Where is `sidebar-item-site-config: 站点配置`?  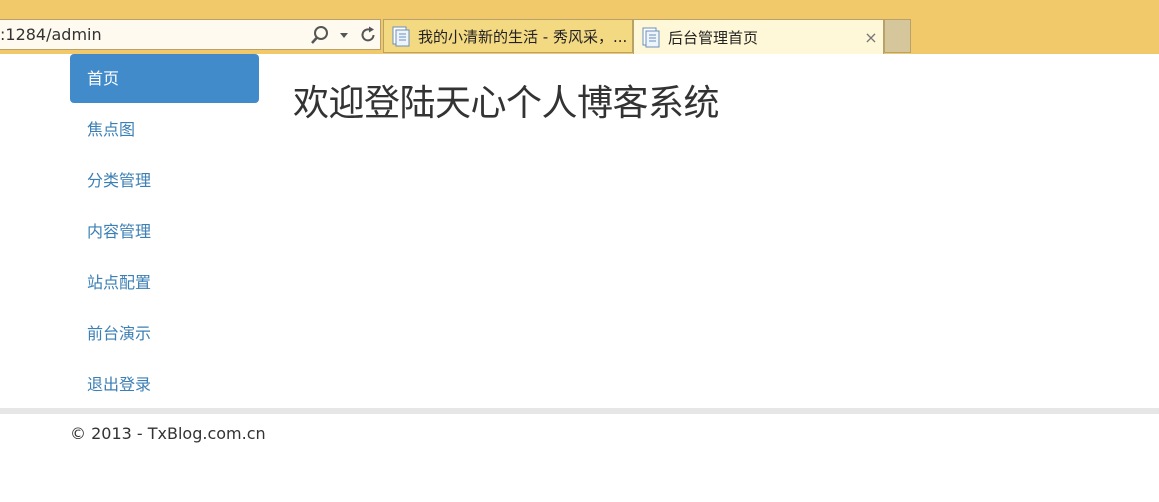
sidebar-item-site-config: 站点配置 is located at coordinates (164, 282).